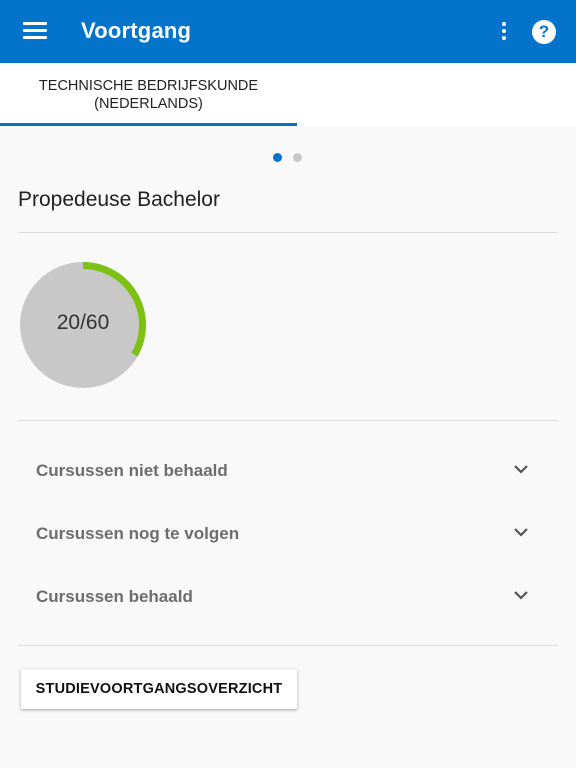 The image size is (576, 768). Describe the element at coordinates (132, 470) in the screenshot. I see `accordion-label: Cursussen niet behaald` at that location.